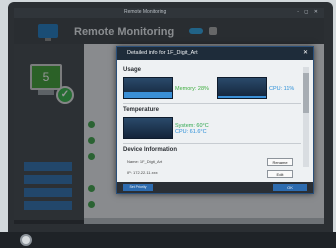 The height and width of the screenshot is (248, 336). What do you see at coordinates (148, 88) in the screenshot?
I see `memory-usage-graph` at bounding box center [148, 88].